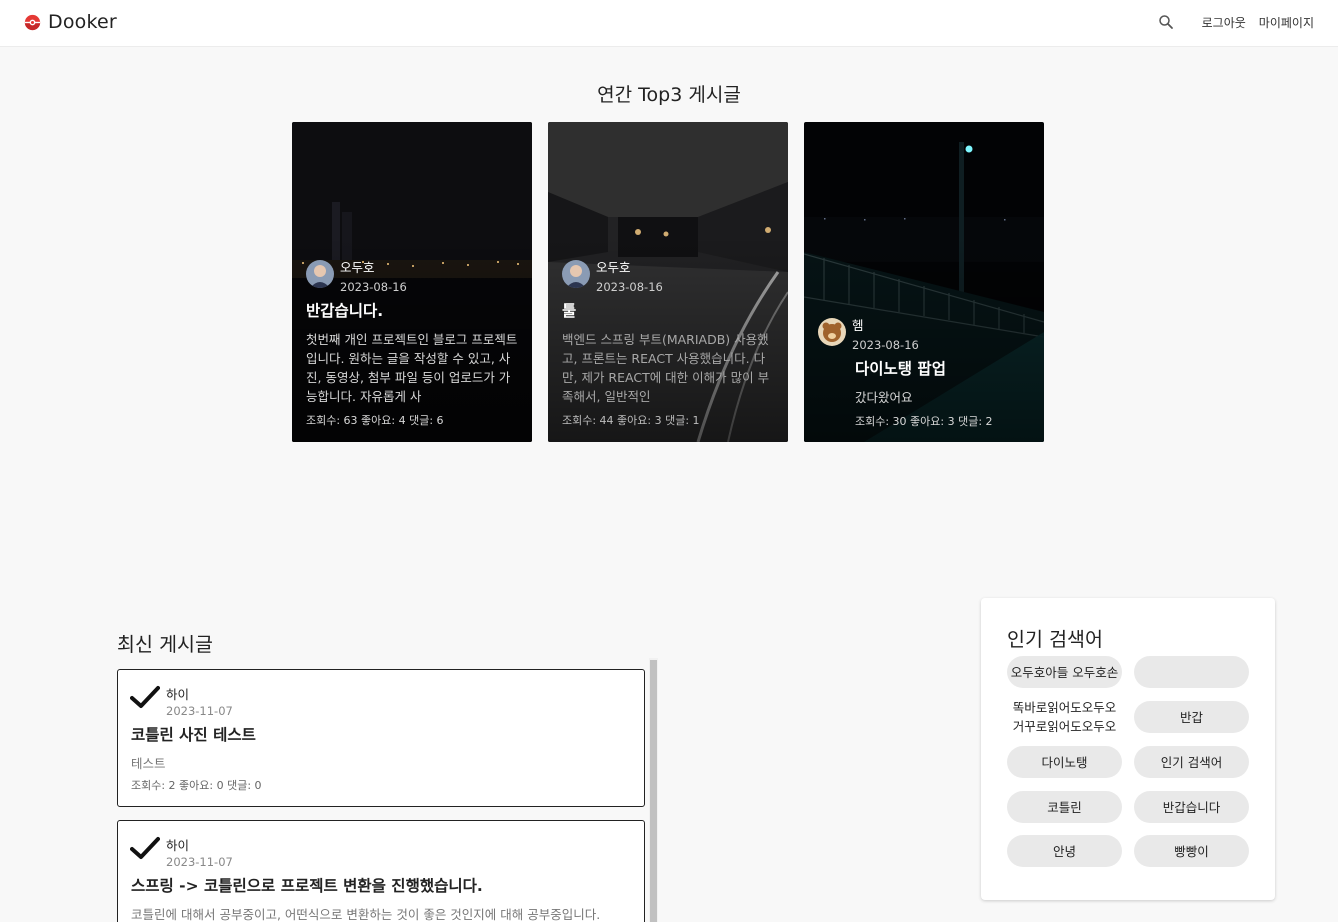  I want to click on card-title: 반갑습니다., so click(345, 311).